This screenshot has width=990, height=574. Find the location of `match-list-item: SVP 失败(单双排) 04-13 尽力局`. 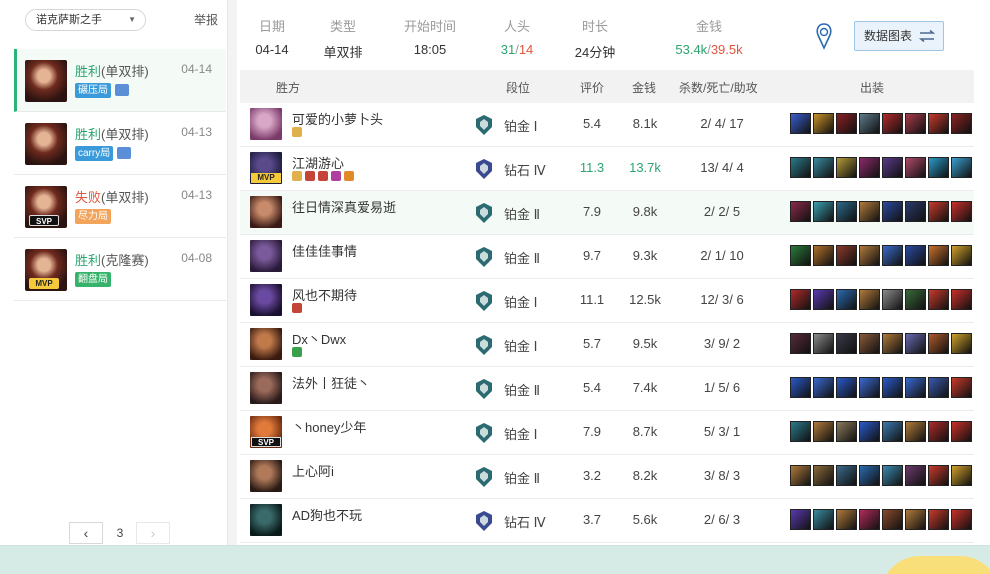

match-list-item: SVP 失败(单双排) 04-13 尽力局 is located at coordinates (120, 206).